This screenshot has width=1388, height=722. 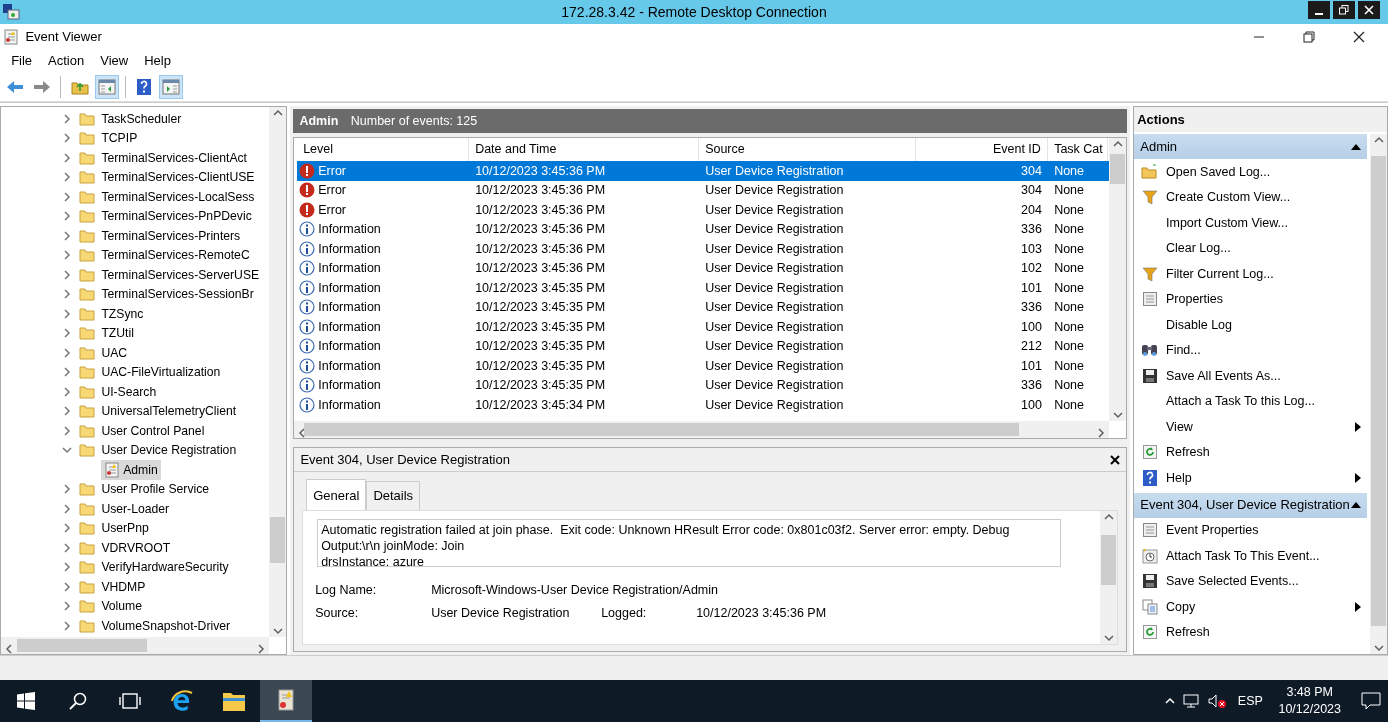 What do you see at coordinates (1250, 147) in the screenshot?
I see `section-header: Admin` at bounding box center [1250, 147].